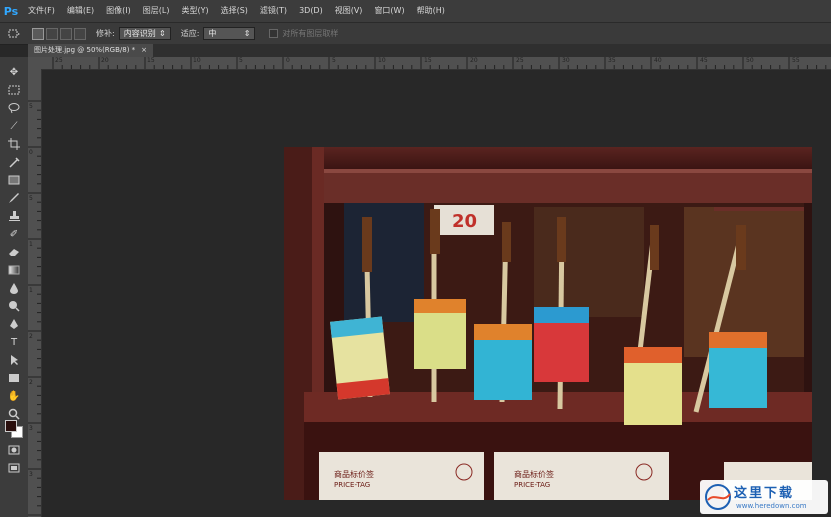  Describe the element at coordinates (439, 63) in the screenshot. I see `horizontal-ruler-ticks` at that location.